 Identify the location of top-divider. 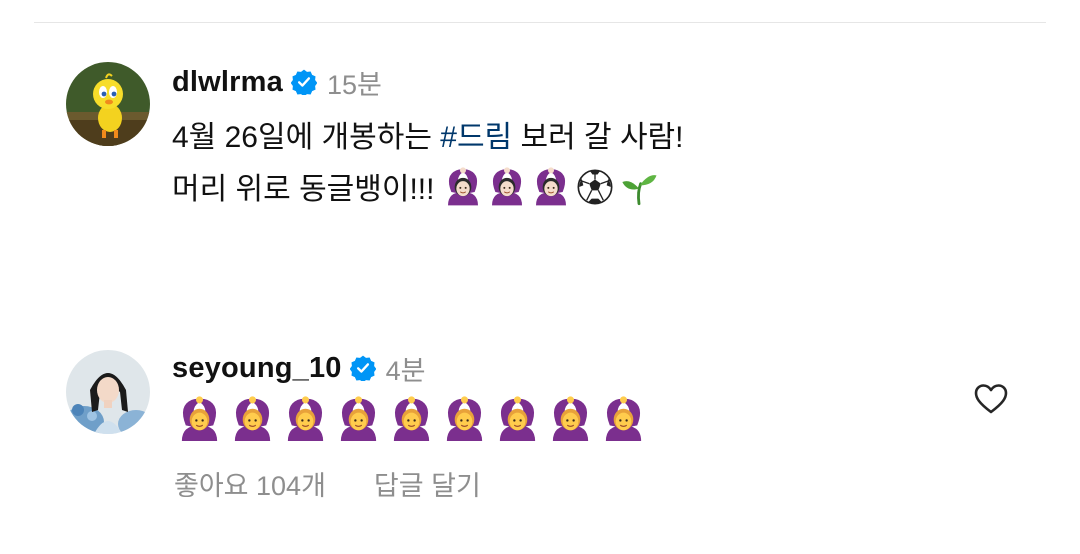
(540, 22).